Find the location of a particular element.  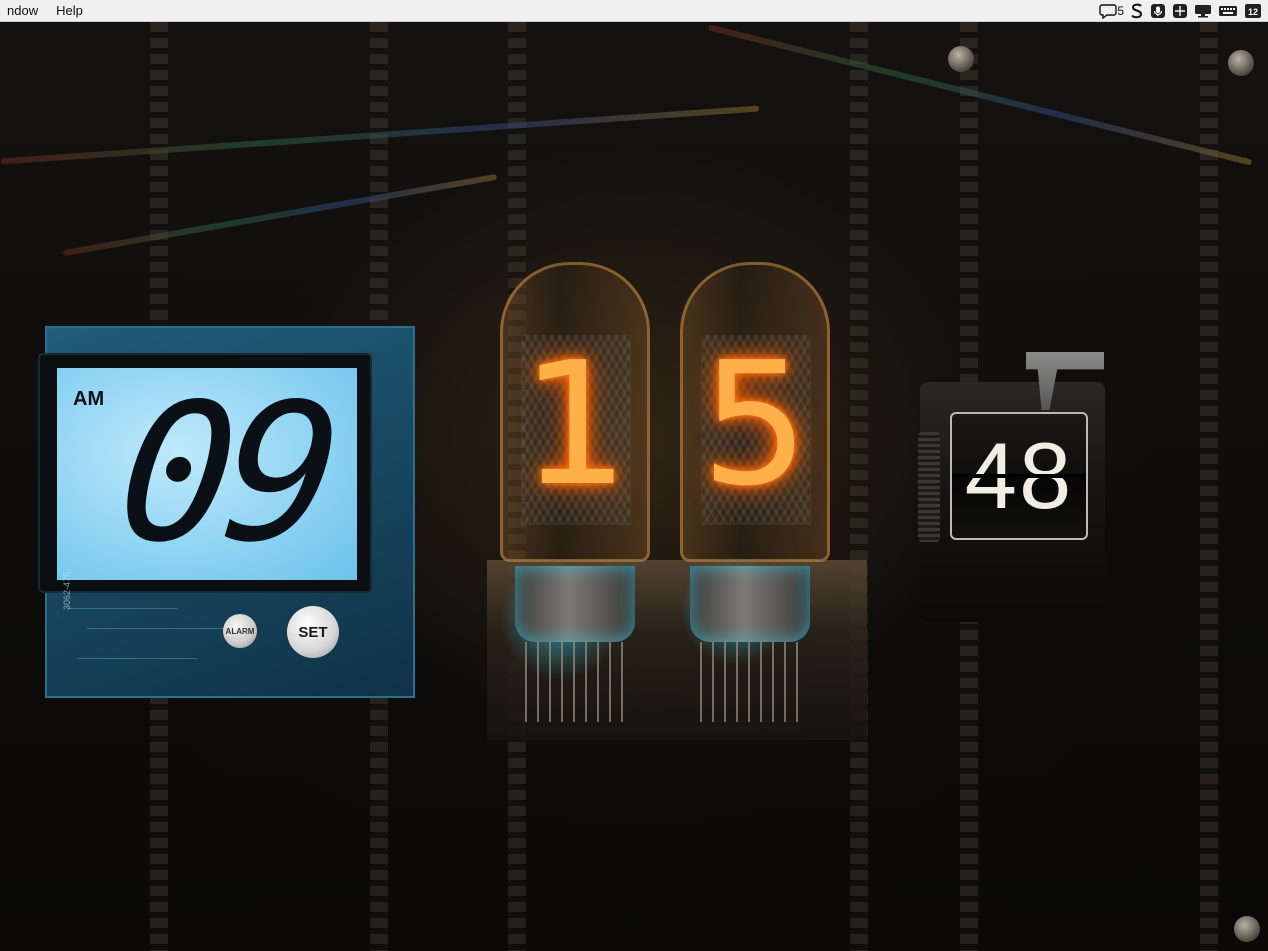

grid-icon is located at coordinates (1180, 11).